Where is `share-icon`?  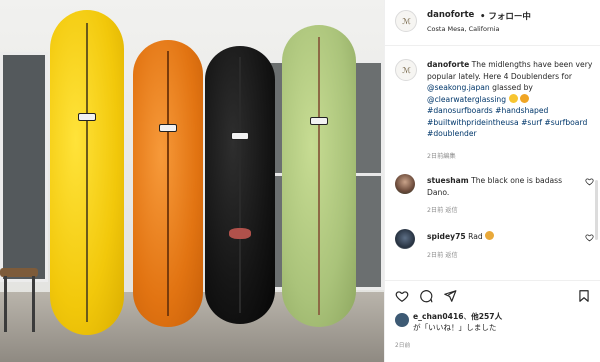
share-icon is located at coordinates (450, 296).